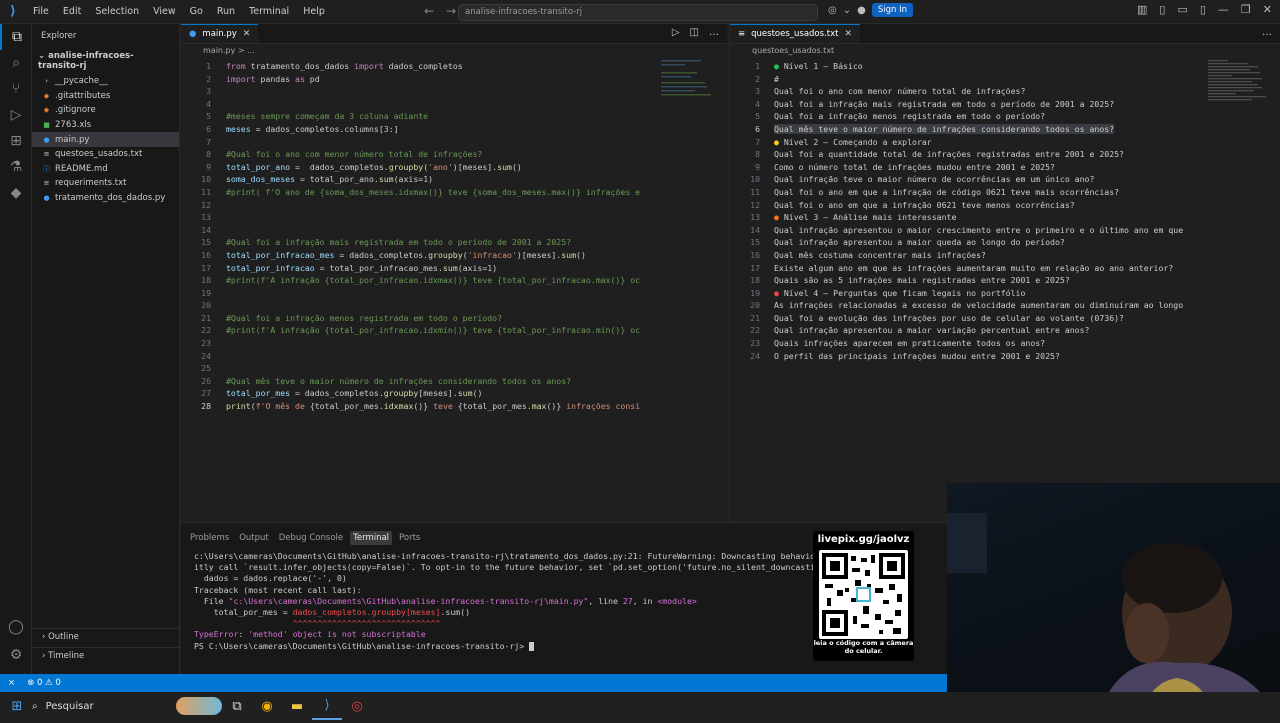 The height and width of the screenshot is (723, 1280). I want to click on testing-icon: ⚗, so click(16, 167).